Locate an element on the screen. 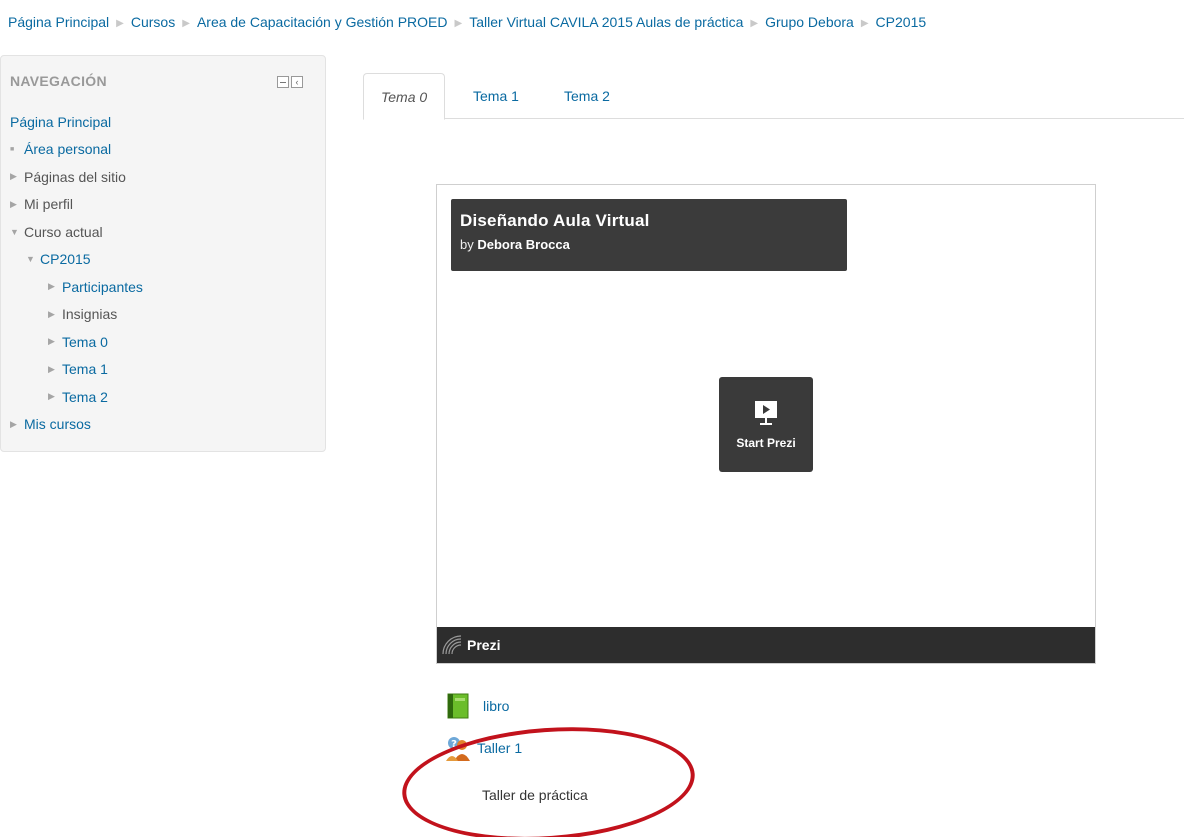 The width and height of the screenshot is (1184, 837). navigation-title: NAVEGACIÓN is located at coordinates (58, 81).